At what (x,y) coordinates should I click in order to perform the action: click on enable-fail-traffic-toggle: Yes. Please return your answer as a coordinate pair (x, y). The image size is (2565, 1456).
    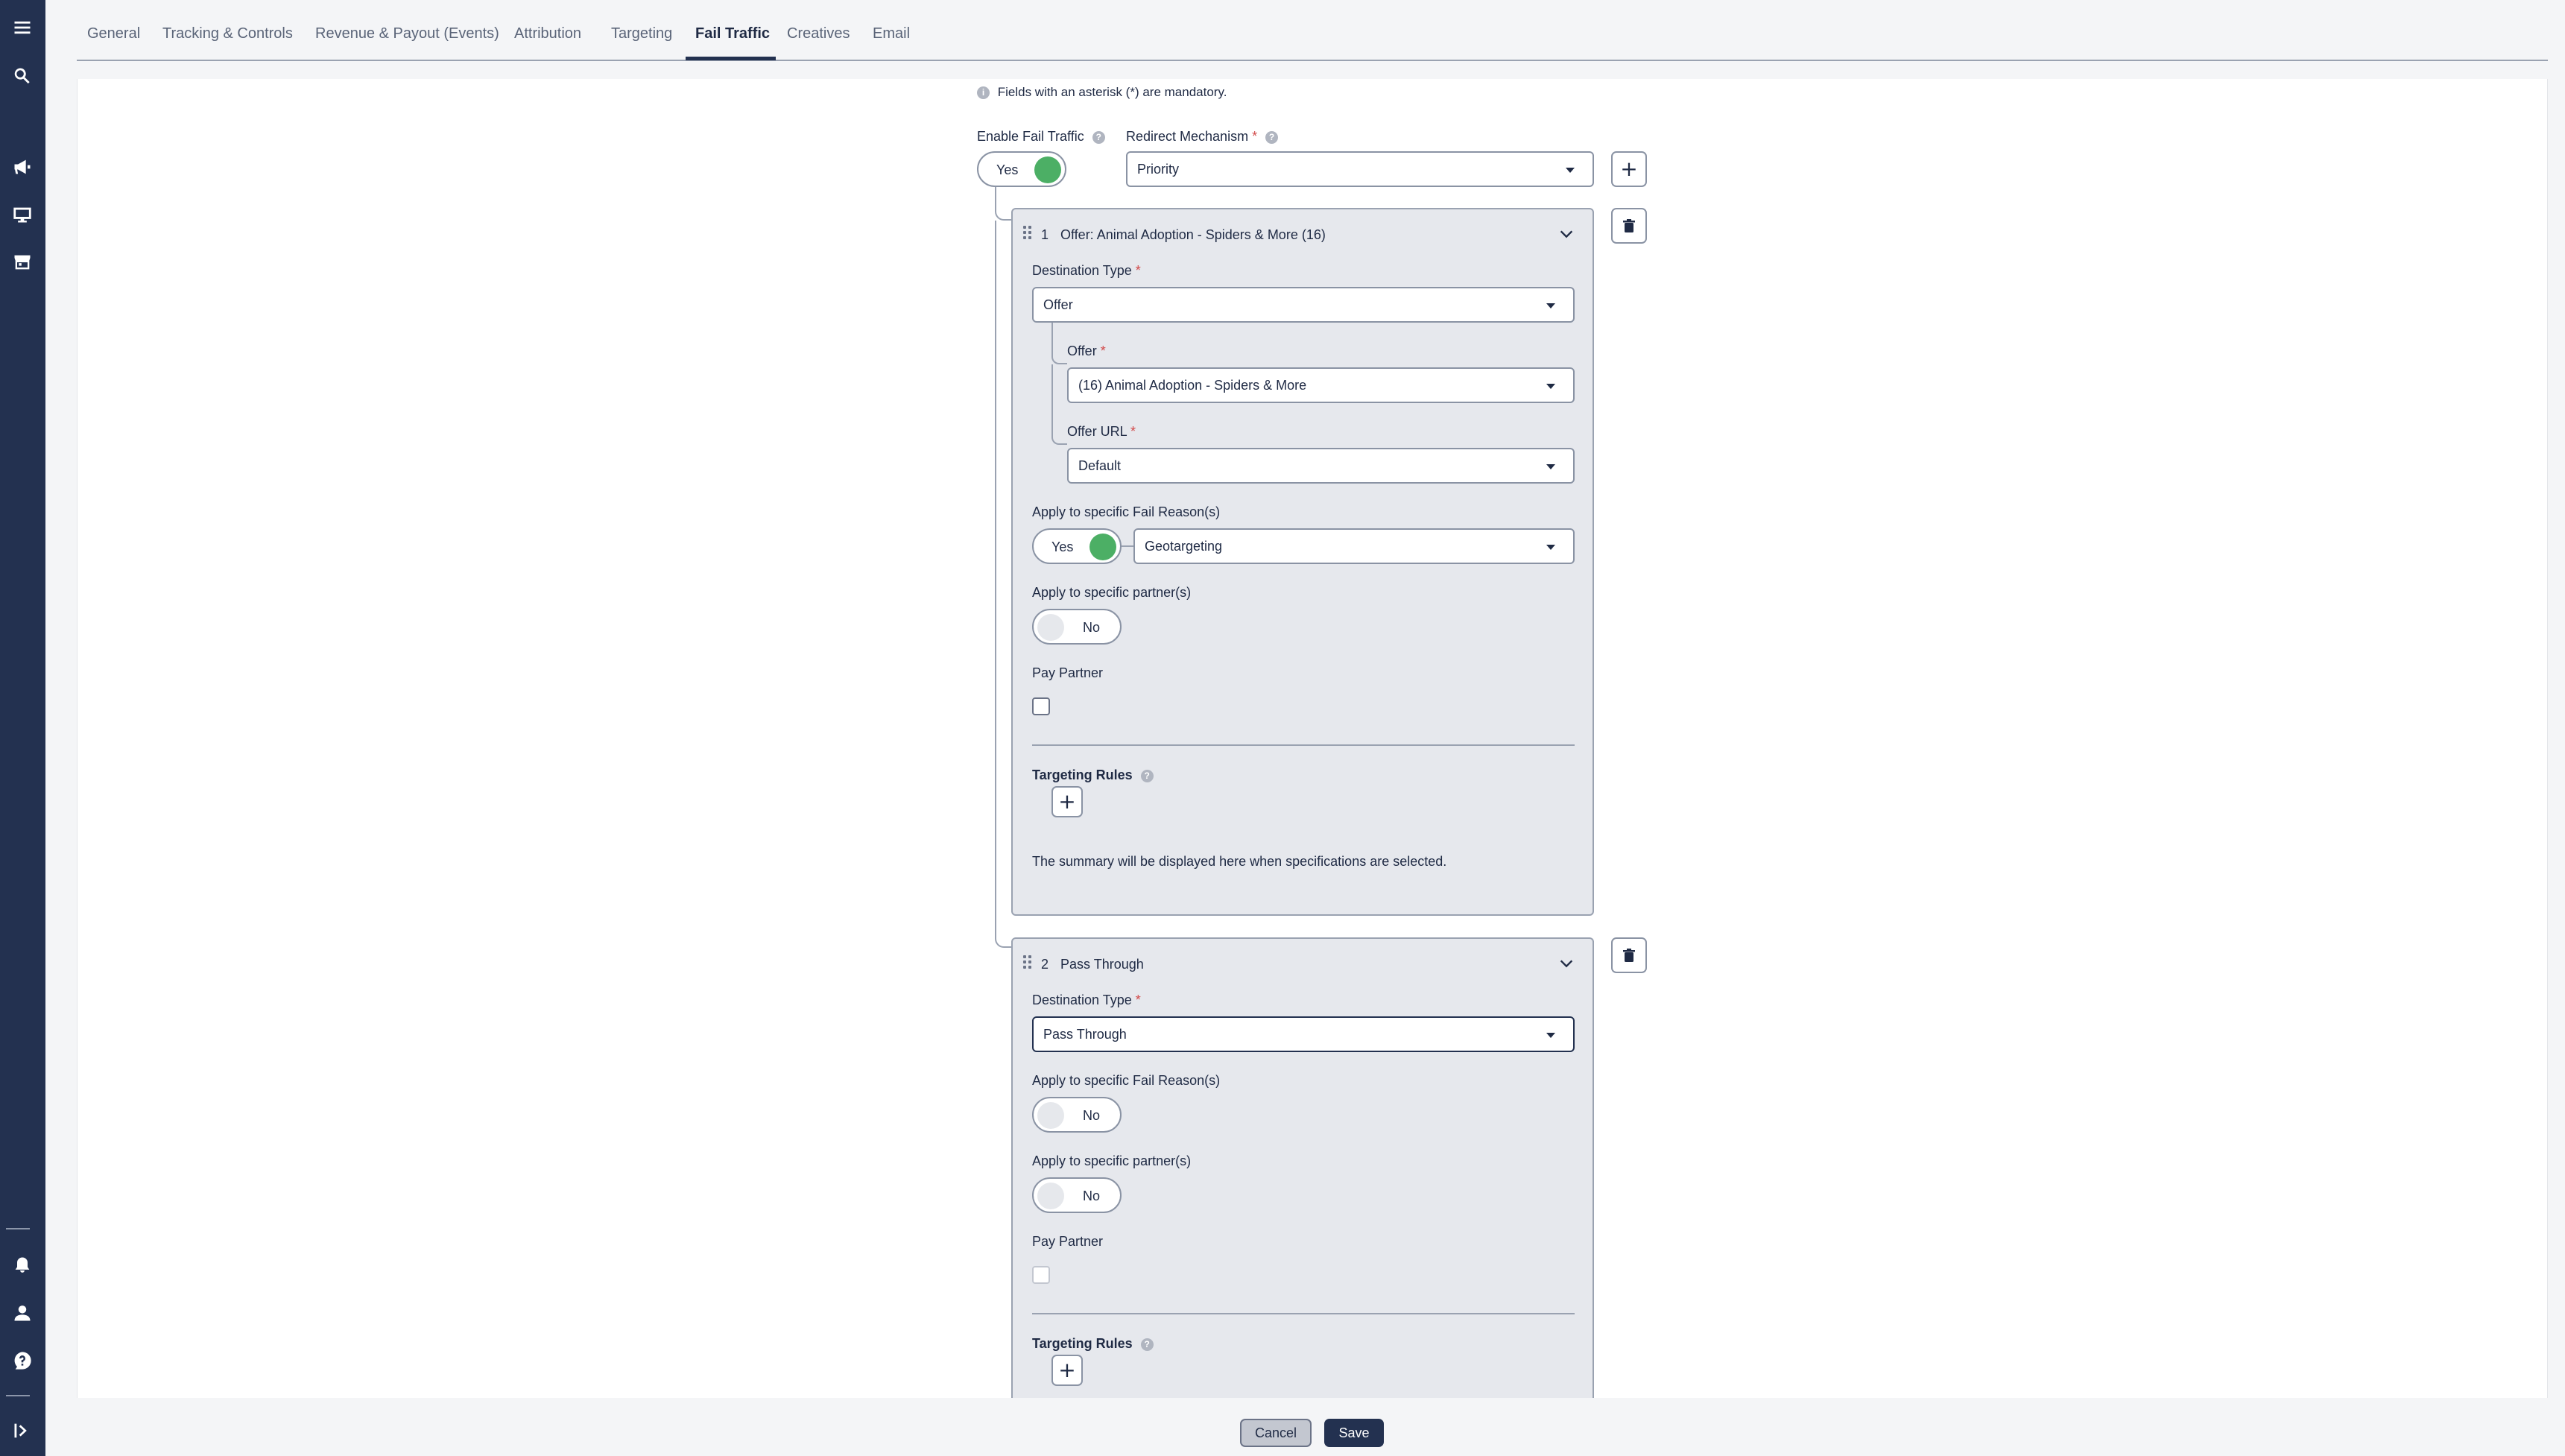
    Looking at the image, I should click on (1021, 169).